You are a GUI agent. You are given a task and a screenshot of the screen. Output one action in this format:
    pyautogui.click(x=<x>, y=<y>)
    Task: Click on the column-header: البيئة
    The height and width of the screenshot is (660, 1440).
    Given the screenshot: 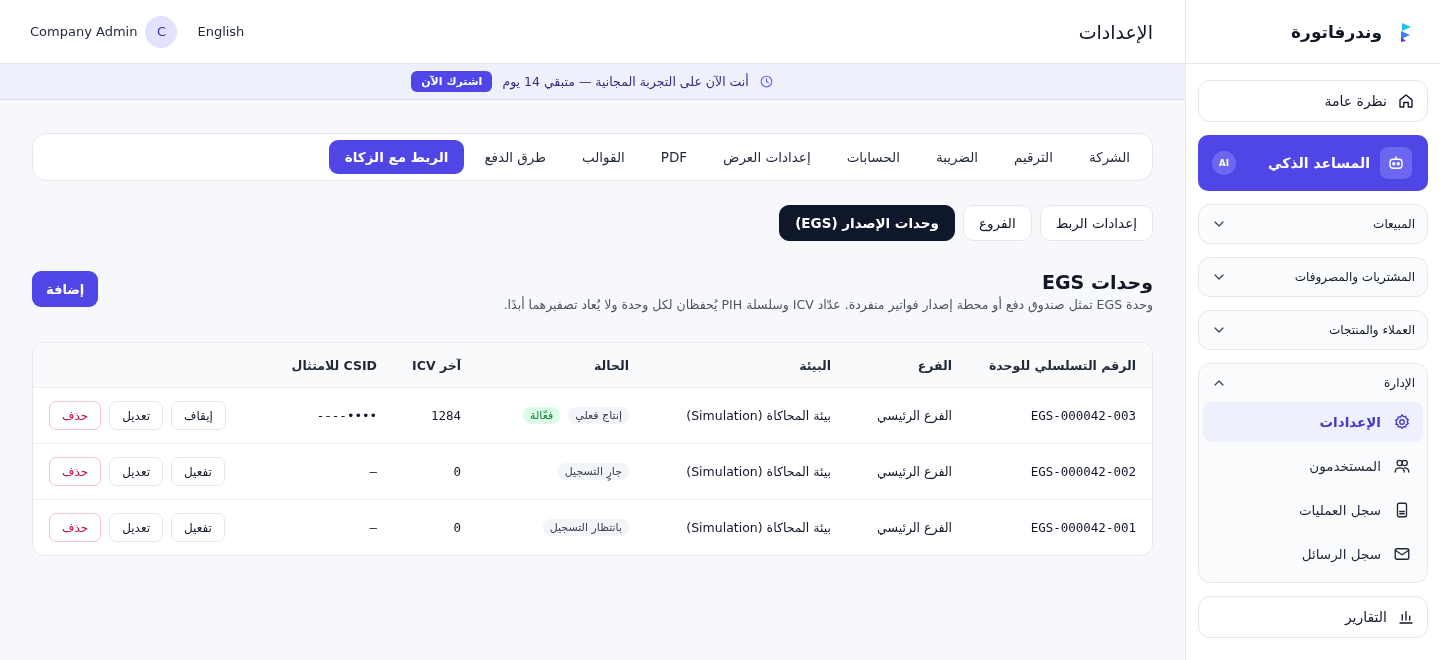 What is the action you would take?
    pyautogui.click(x=815, y=365)
    